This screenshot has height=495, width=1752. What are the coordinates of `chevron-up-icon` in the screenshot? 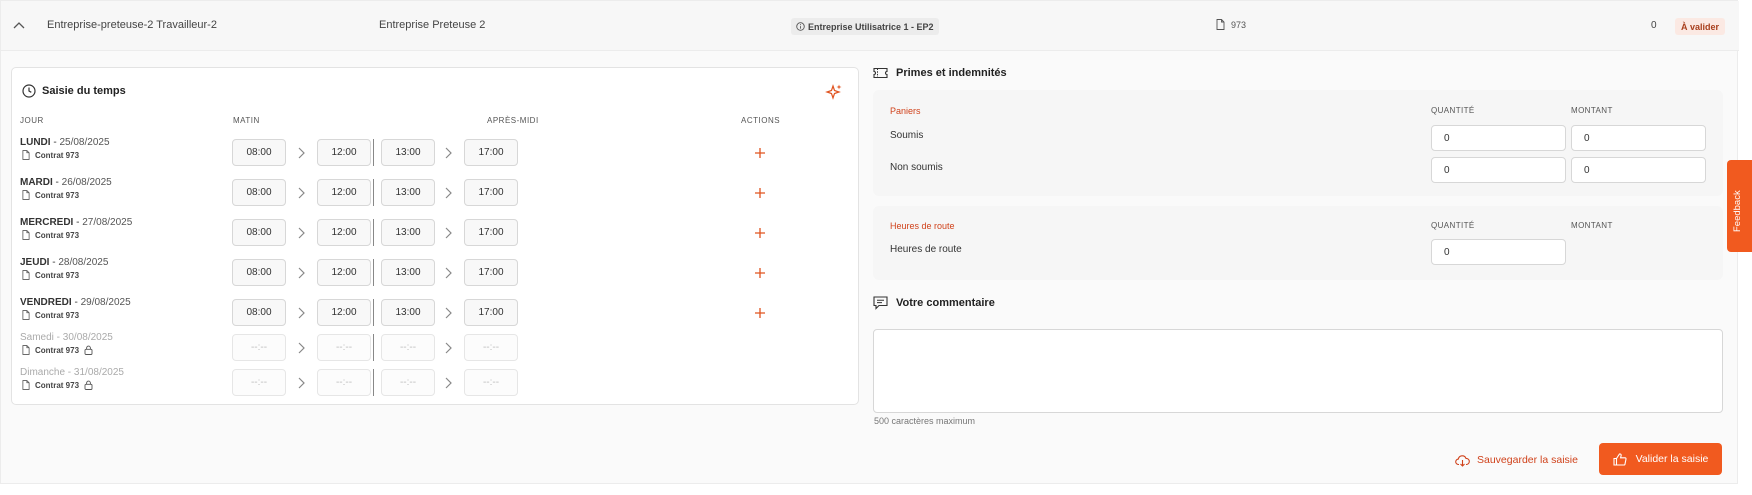 It's located at (19, 26).